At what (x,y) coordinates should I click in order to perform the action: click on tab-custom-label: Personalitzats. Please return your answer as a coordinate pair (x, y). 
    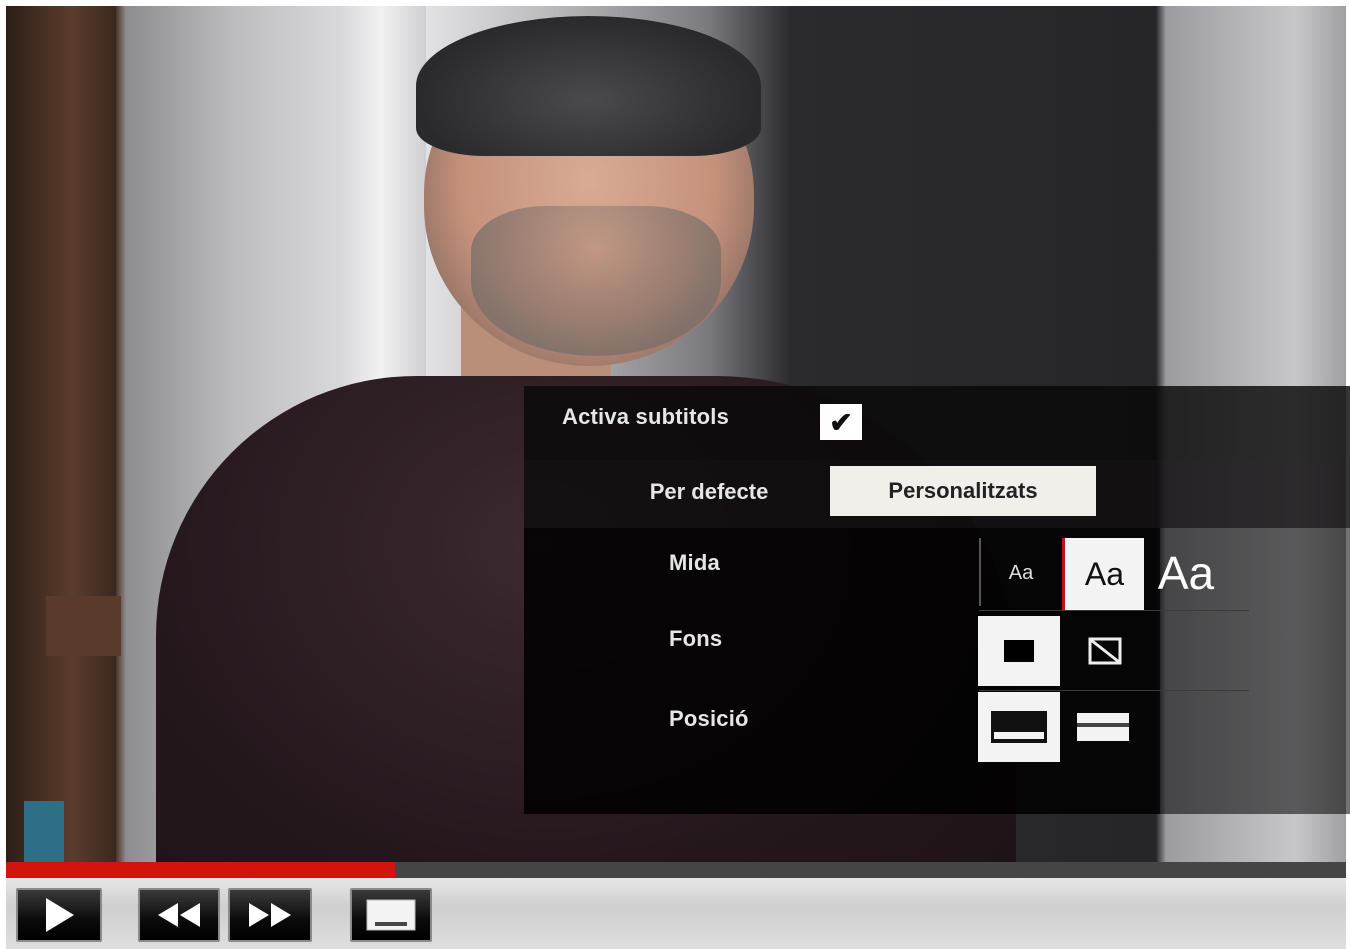
    Looking at the image, I should click on (963, 490).